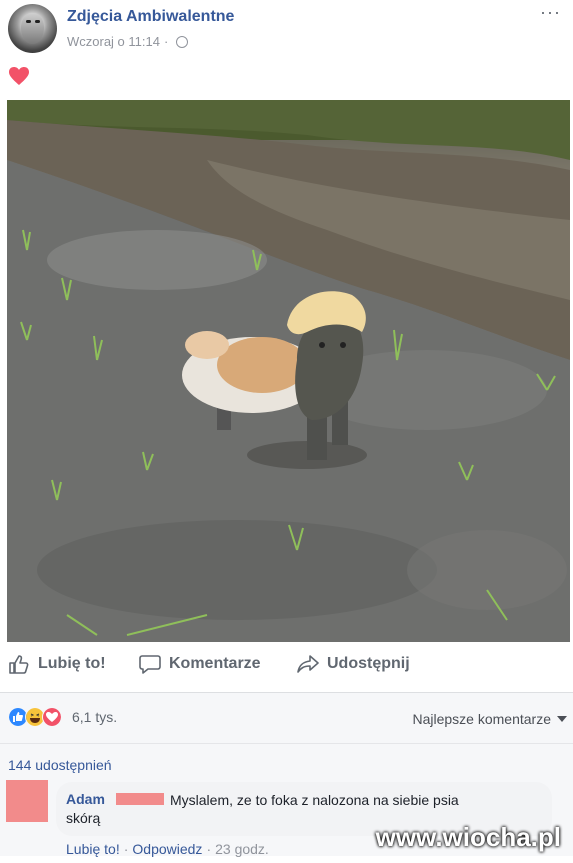  I want to click on share-button: Udostępnij, so click(353, 664).